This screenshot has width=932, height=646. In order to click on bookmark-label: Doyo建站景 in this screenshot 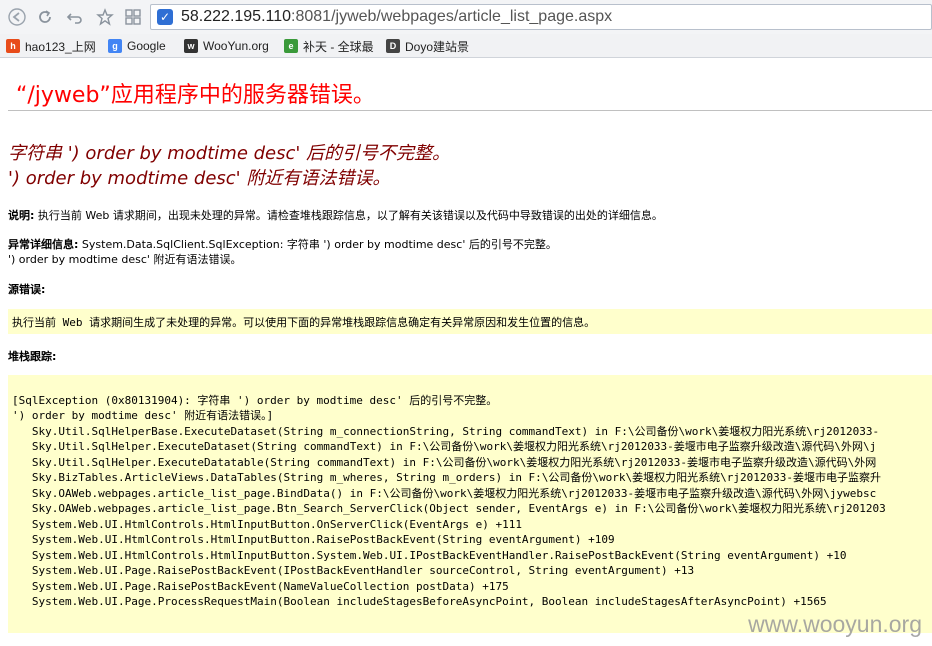, I will do `click(437, 46)`.